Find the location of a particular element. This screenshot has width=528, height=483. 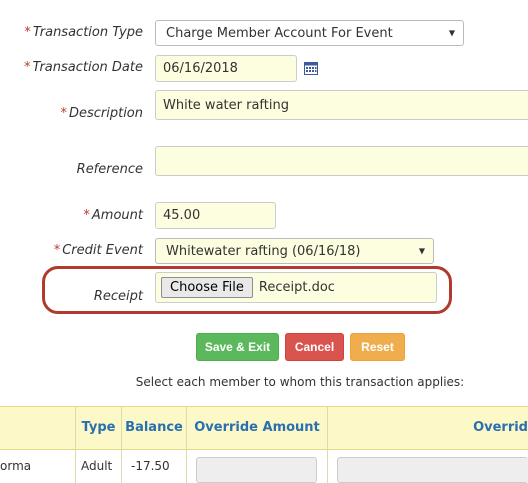

member-balance-cell: -17.50 is located at coordinates (150, 465).